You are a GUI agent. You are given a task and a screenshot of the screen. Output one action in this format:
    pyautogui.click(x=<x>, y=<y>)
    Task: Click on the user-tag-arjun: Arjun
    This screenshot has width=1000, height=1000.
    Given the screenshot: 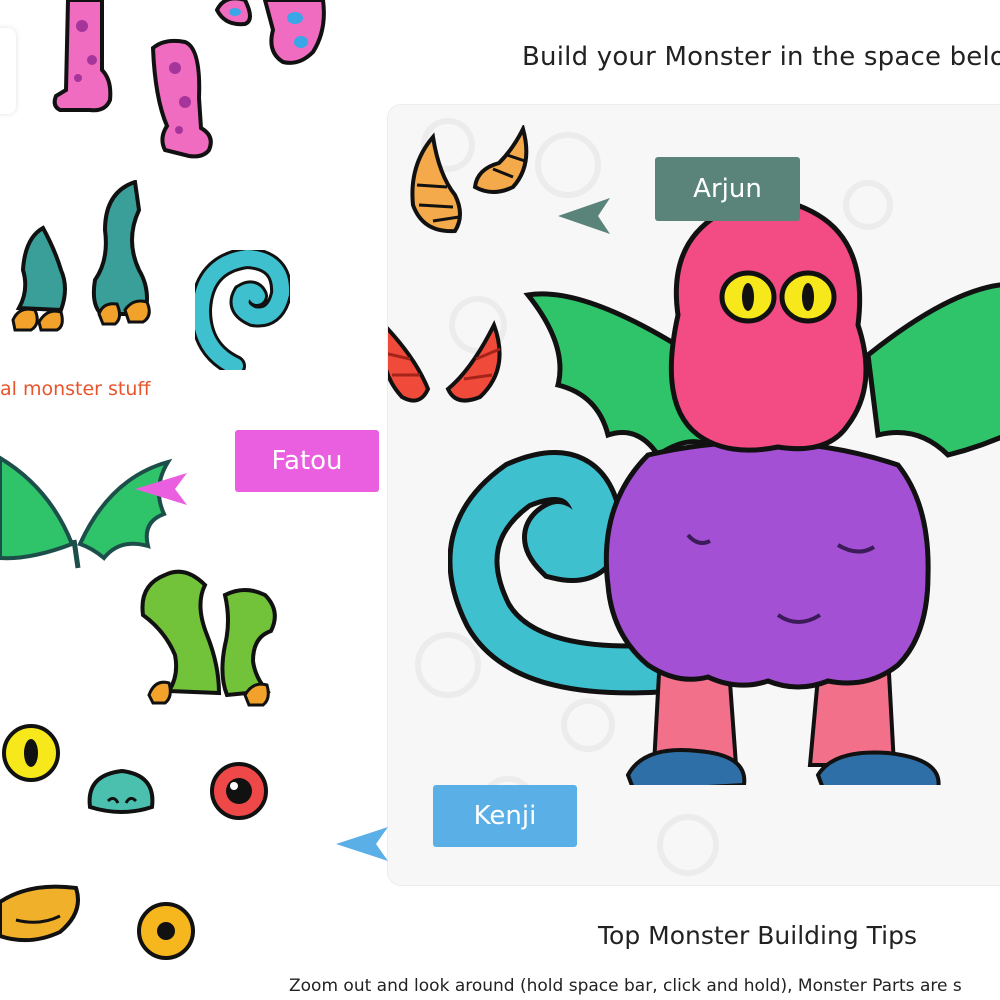 What is the action you would take?
    pyautogui.click(x=727, y=189)
    